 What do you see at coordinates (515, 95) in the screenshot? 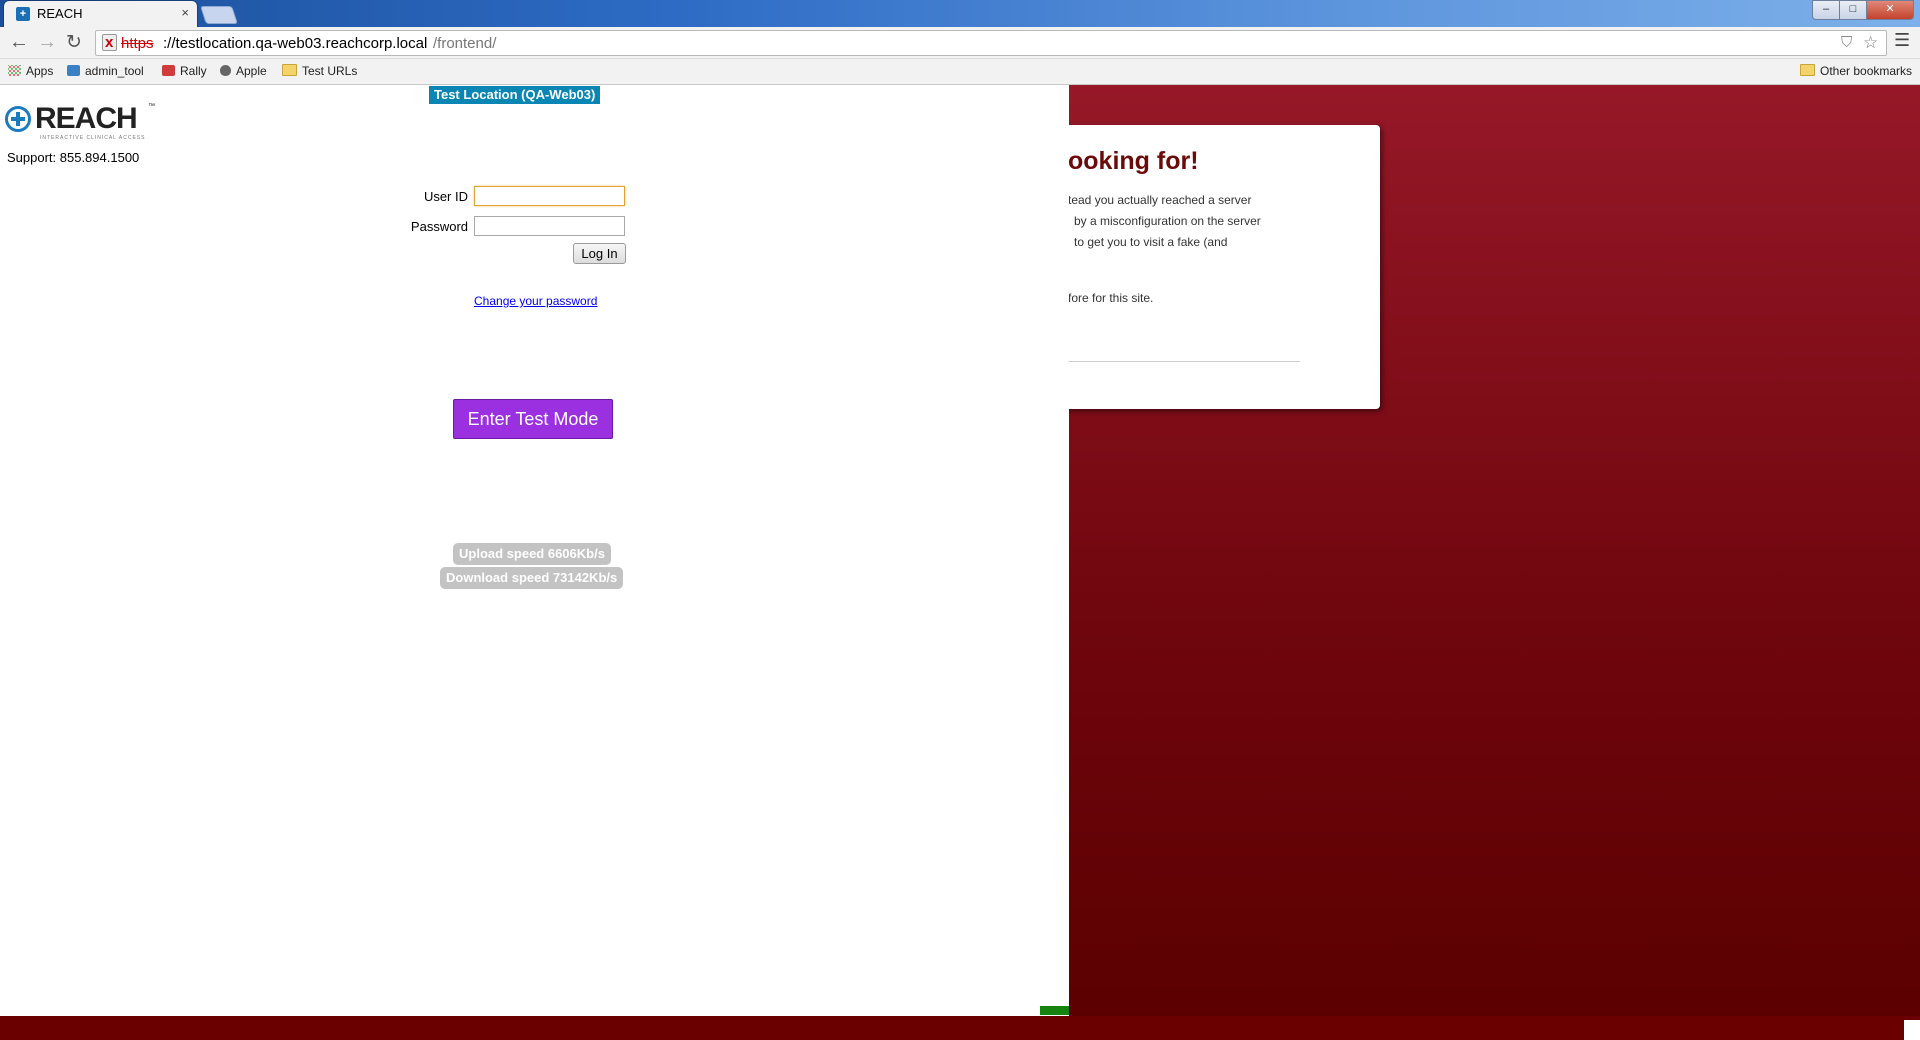
I see `environment-badge: Test Location (QA-Web03)` at bounding box center [515, 95].